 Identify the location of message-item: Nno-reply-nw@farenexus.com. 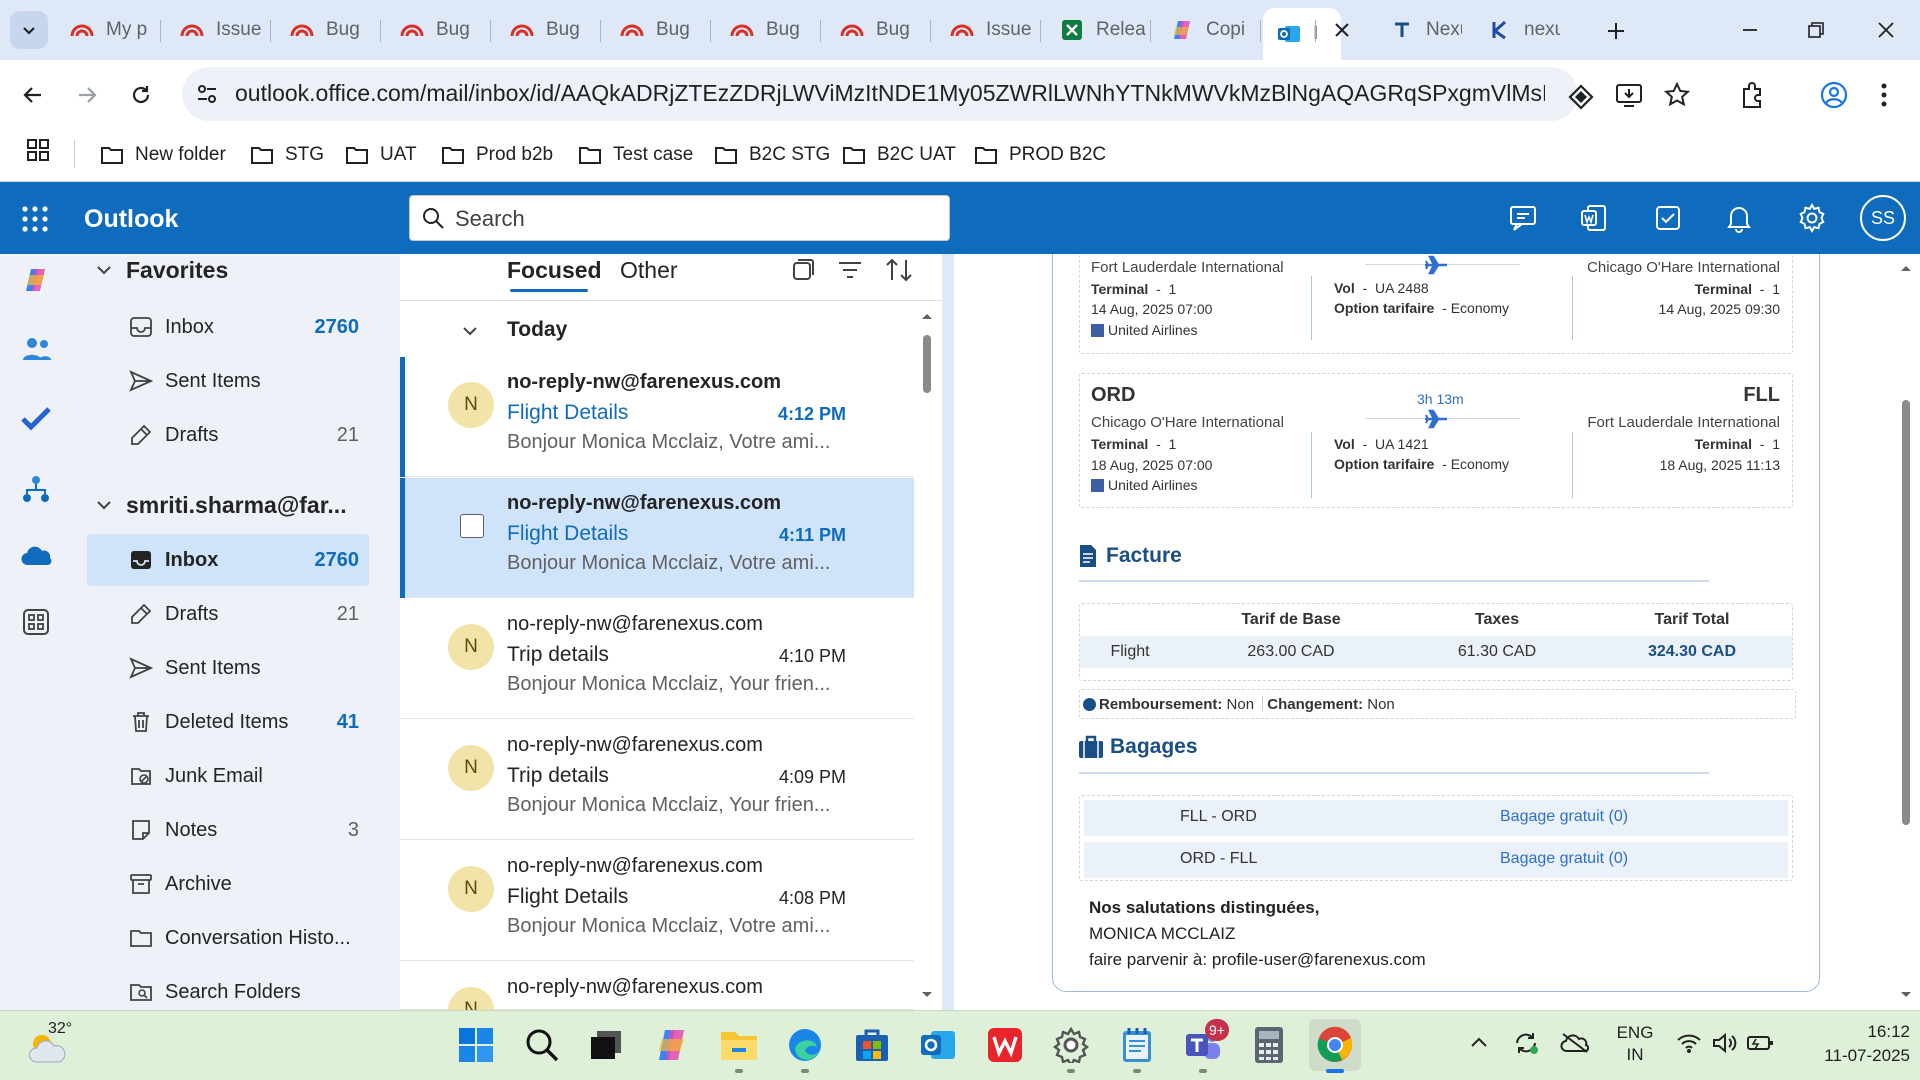
(657, 997).